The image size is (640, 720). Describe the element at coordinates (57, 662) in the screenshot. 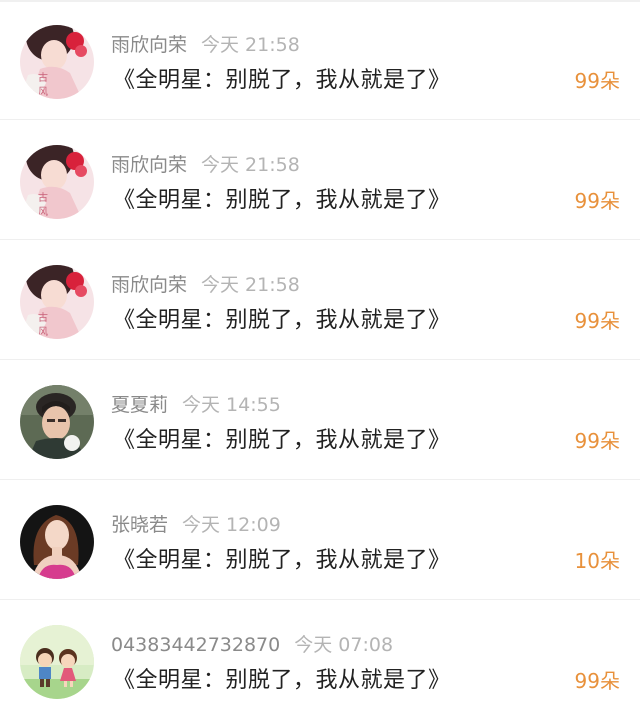

I see `avatar-cartoon-kids-icon` at that location.